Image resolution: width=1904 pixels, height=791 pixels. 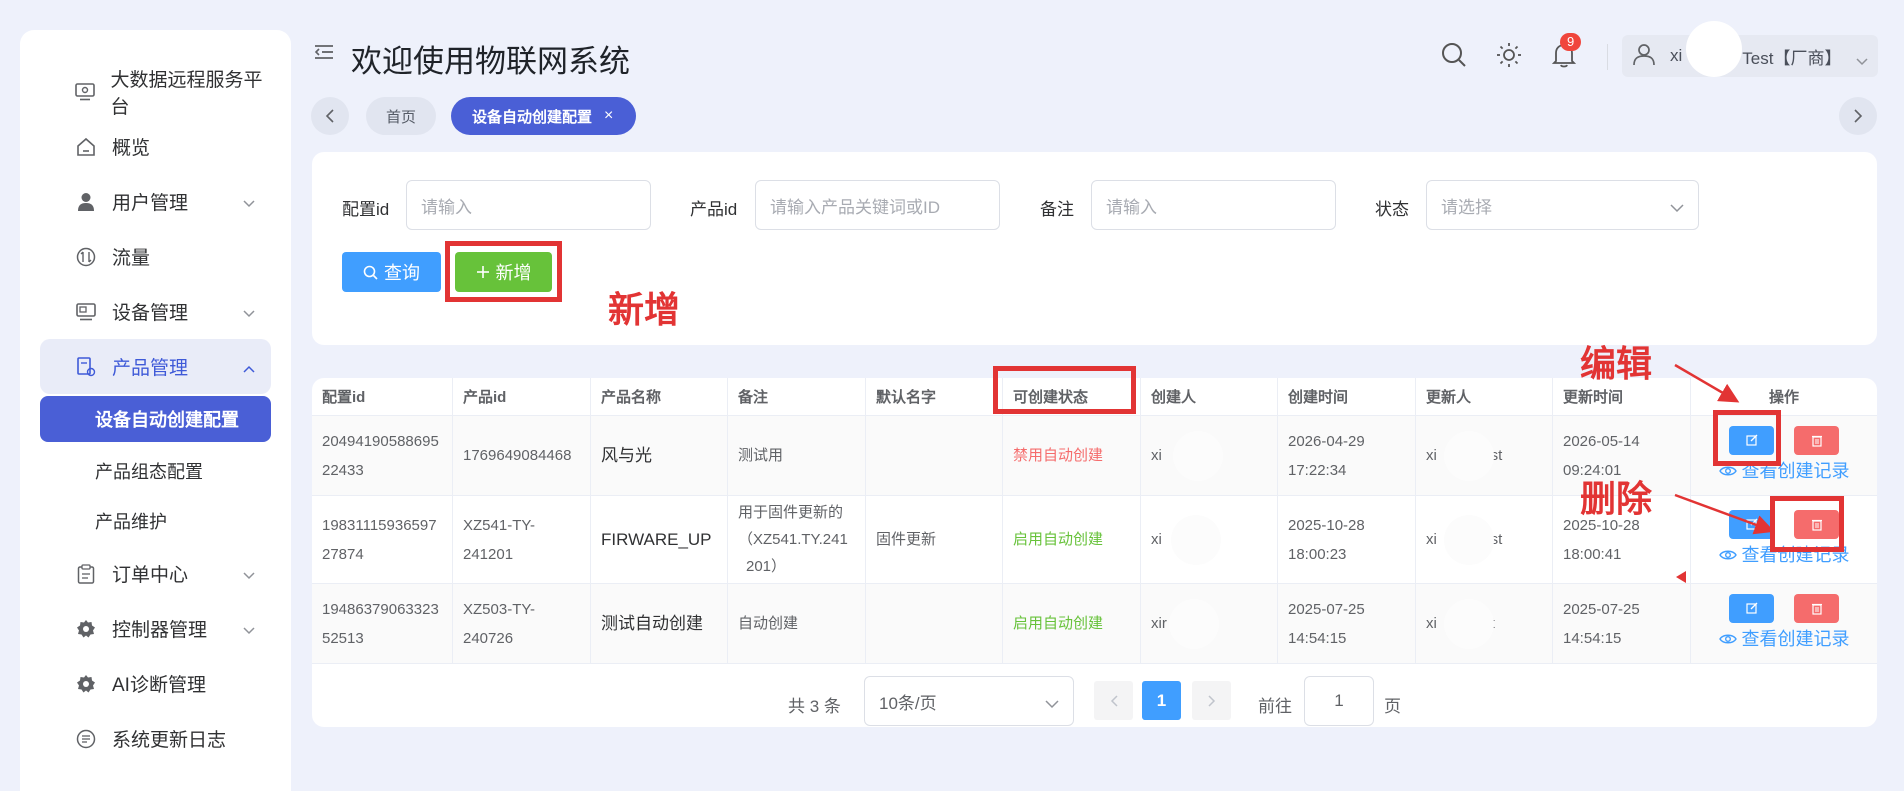 What do you see at coordinates (532, 117) in the screenshot?
I see `tab-label: 设备自动创建配置` at bounding box center [532, 117].